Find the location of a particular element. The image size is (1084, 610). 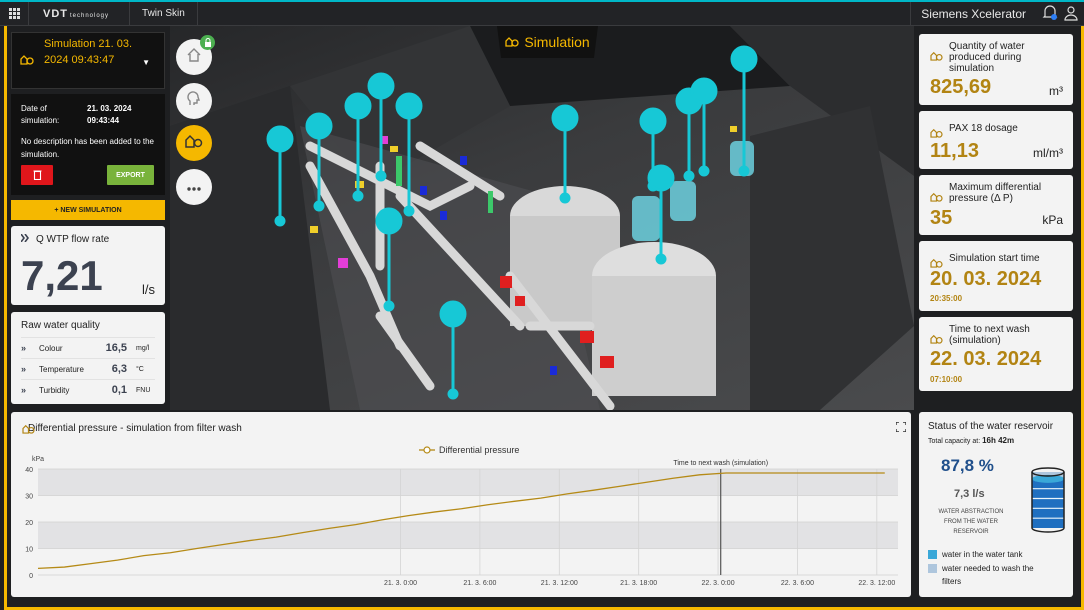

simulation-selector-value: Simulation 21. 03. 2024 09:43:47 is located at coordinates (88, 52).